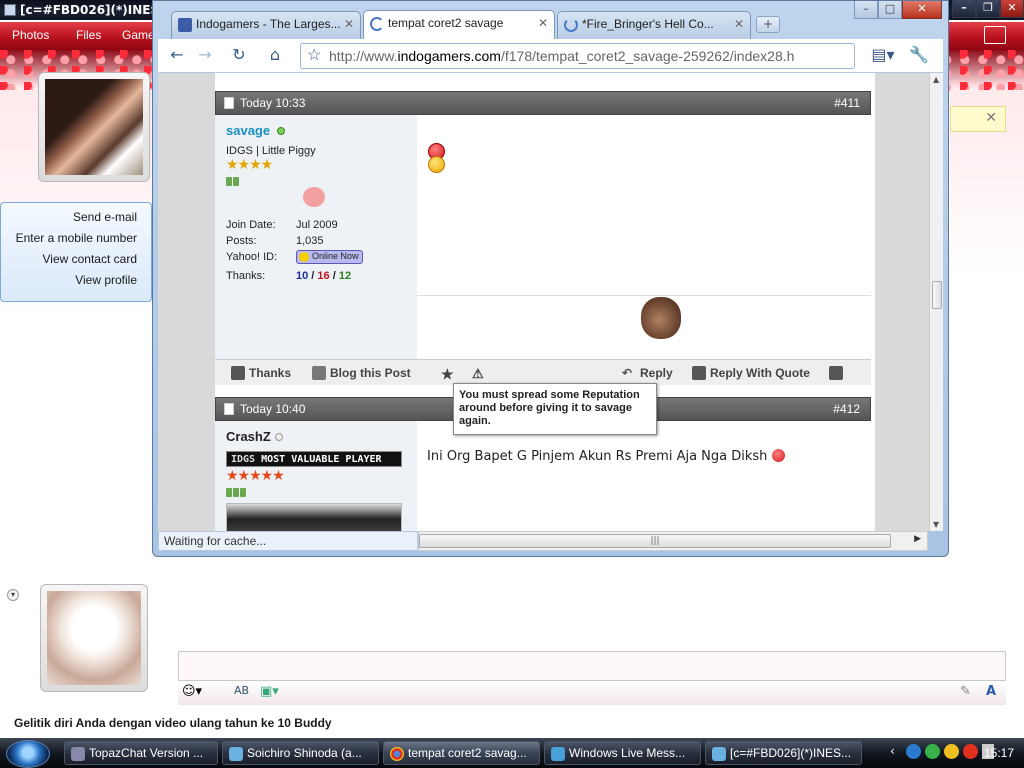 The width and height of the screenshot is (1024, 768). What do you see at coordinates (883, 56) in the screenshot?
I see `page-menu-icon: ▤▾` at bounding box center [883, 56].